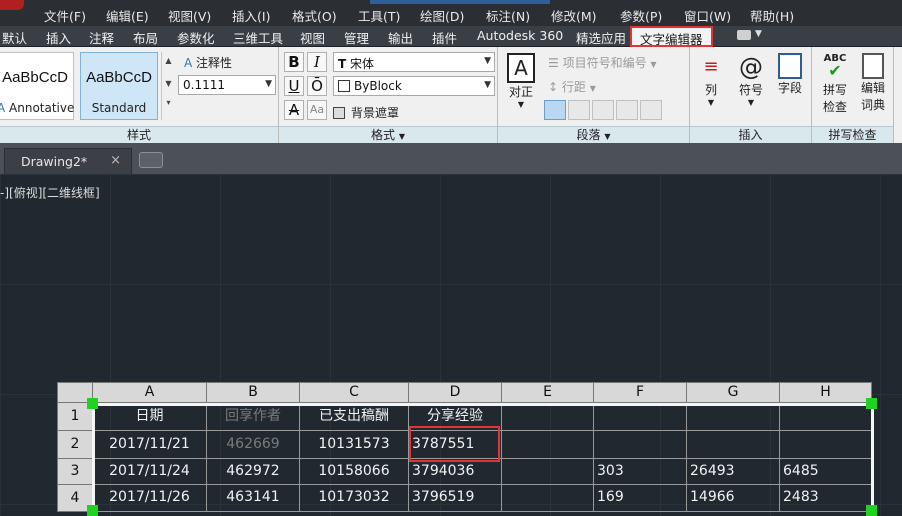  What do you see at coordinates (258, 37) in the screenshot?
I see `tab-3d-tools: 三维工具` at bounding box center [258, 37].